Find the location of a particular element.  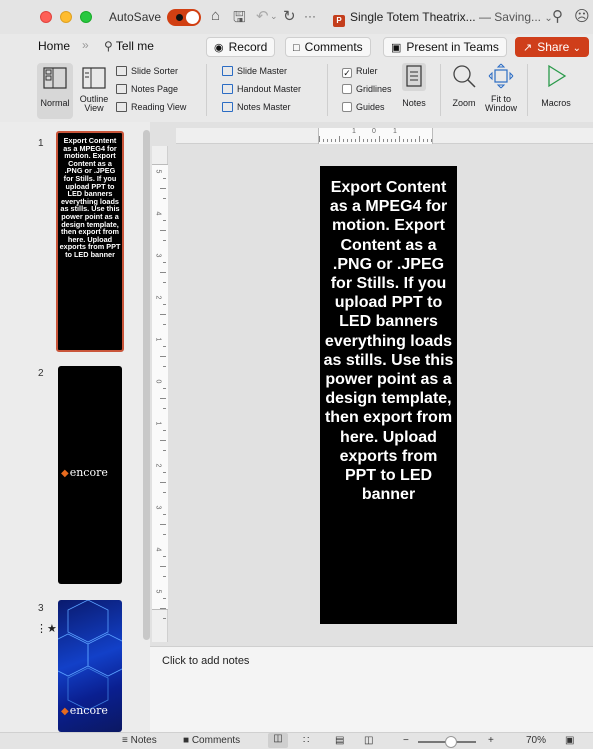

record-label: Record is located at coordinates (248, 47).